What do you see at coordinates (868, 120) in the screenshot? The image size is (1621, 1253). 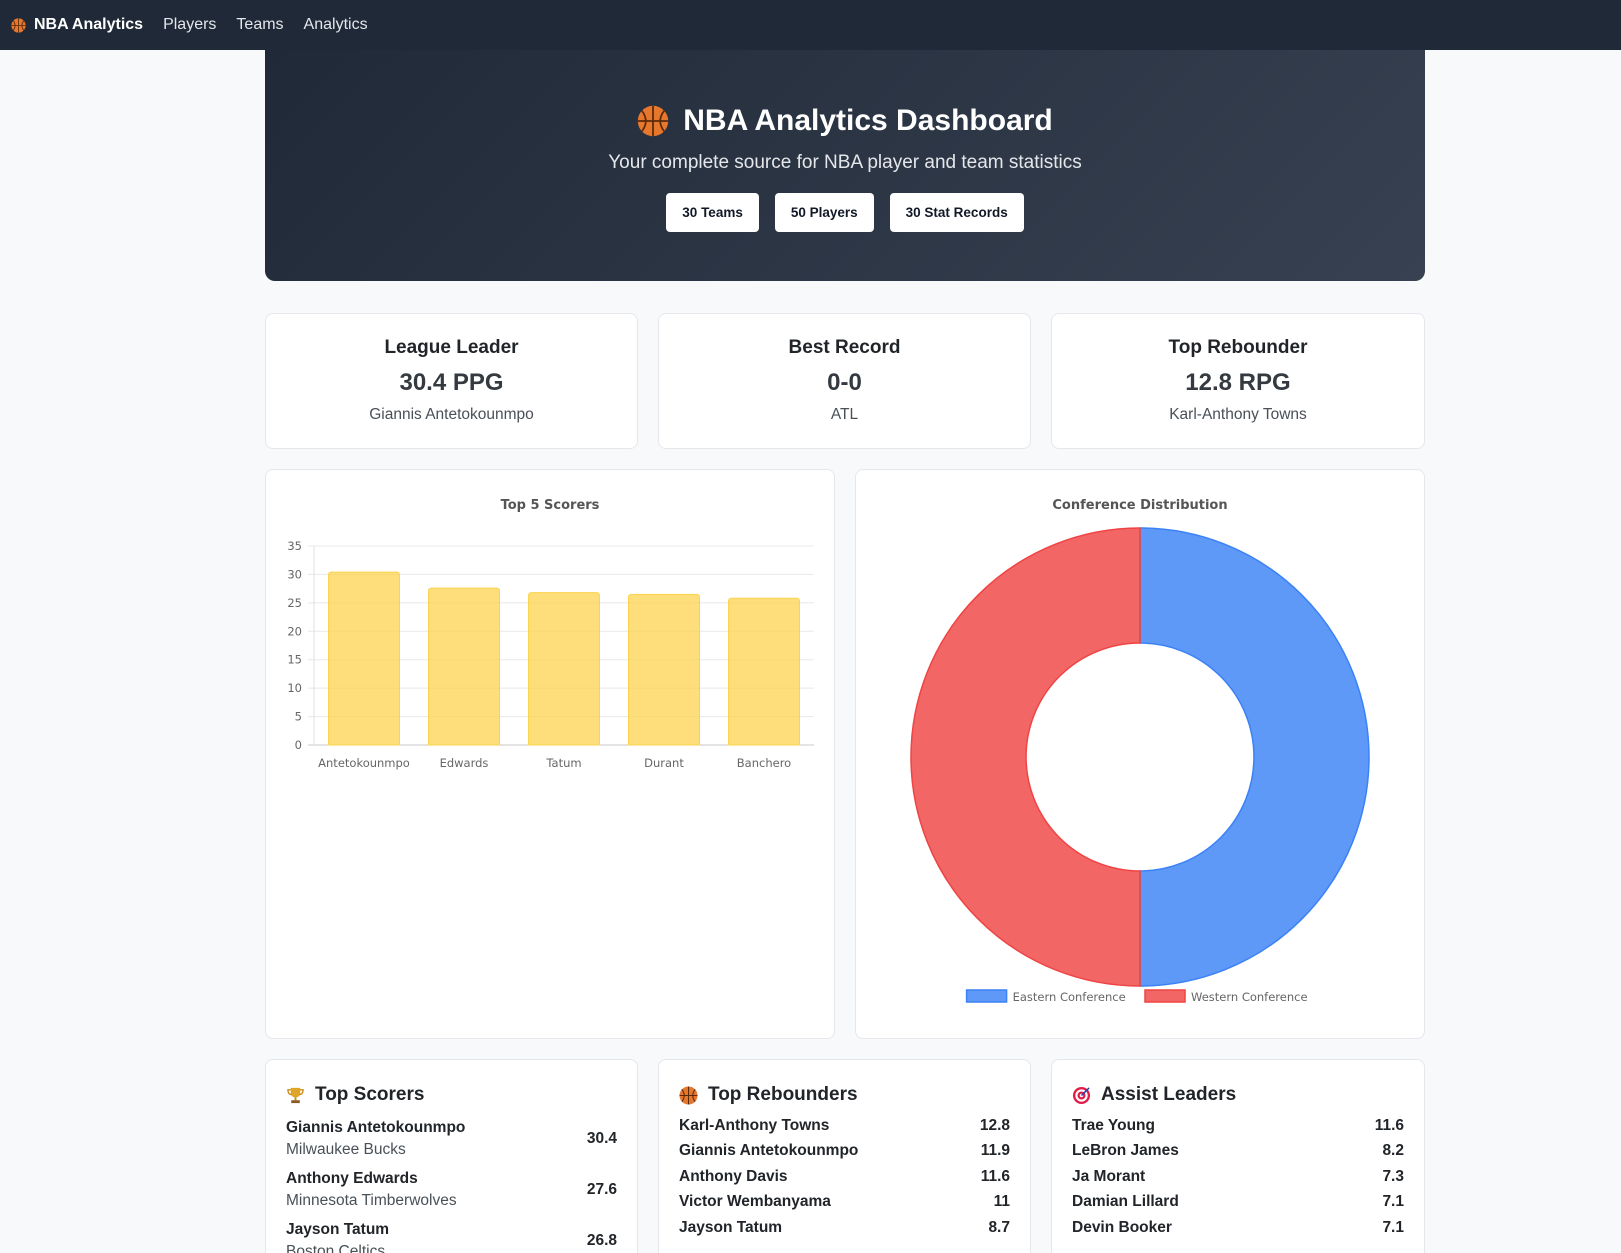 I see `page-title: NBA Analytics Dashboard` at bounding box center [868, 120].